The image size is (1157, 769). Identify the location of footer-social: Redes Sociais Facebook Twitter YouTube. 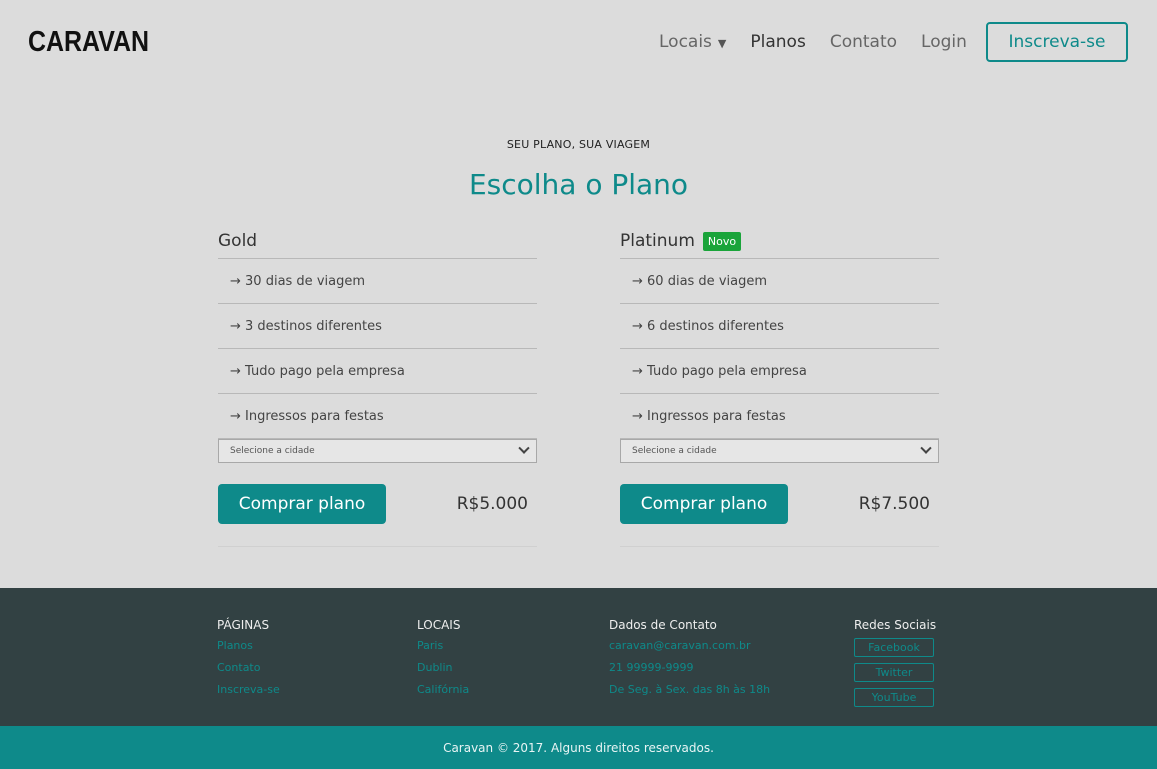
(895, 665).